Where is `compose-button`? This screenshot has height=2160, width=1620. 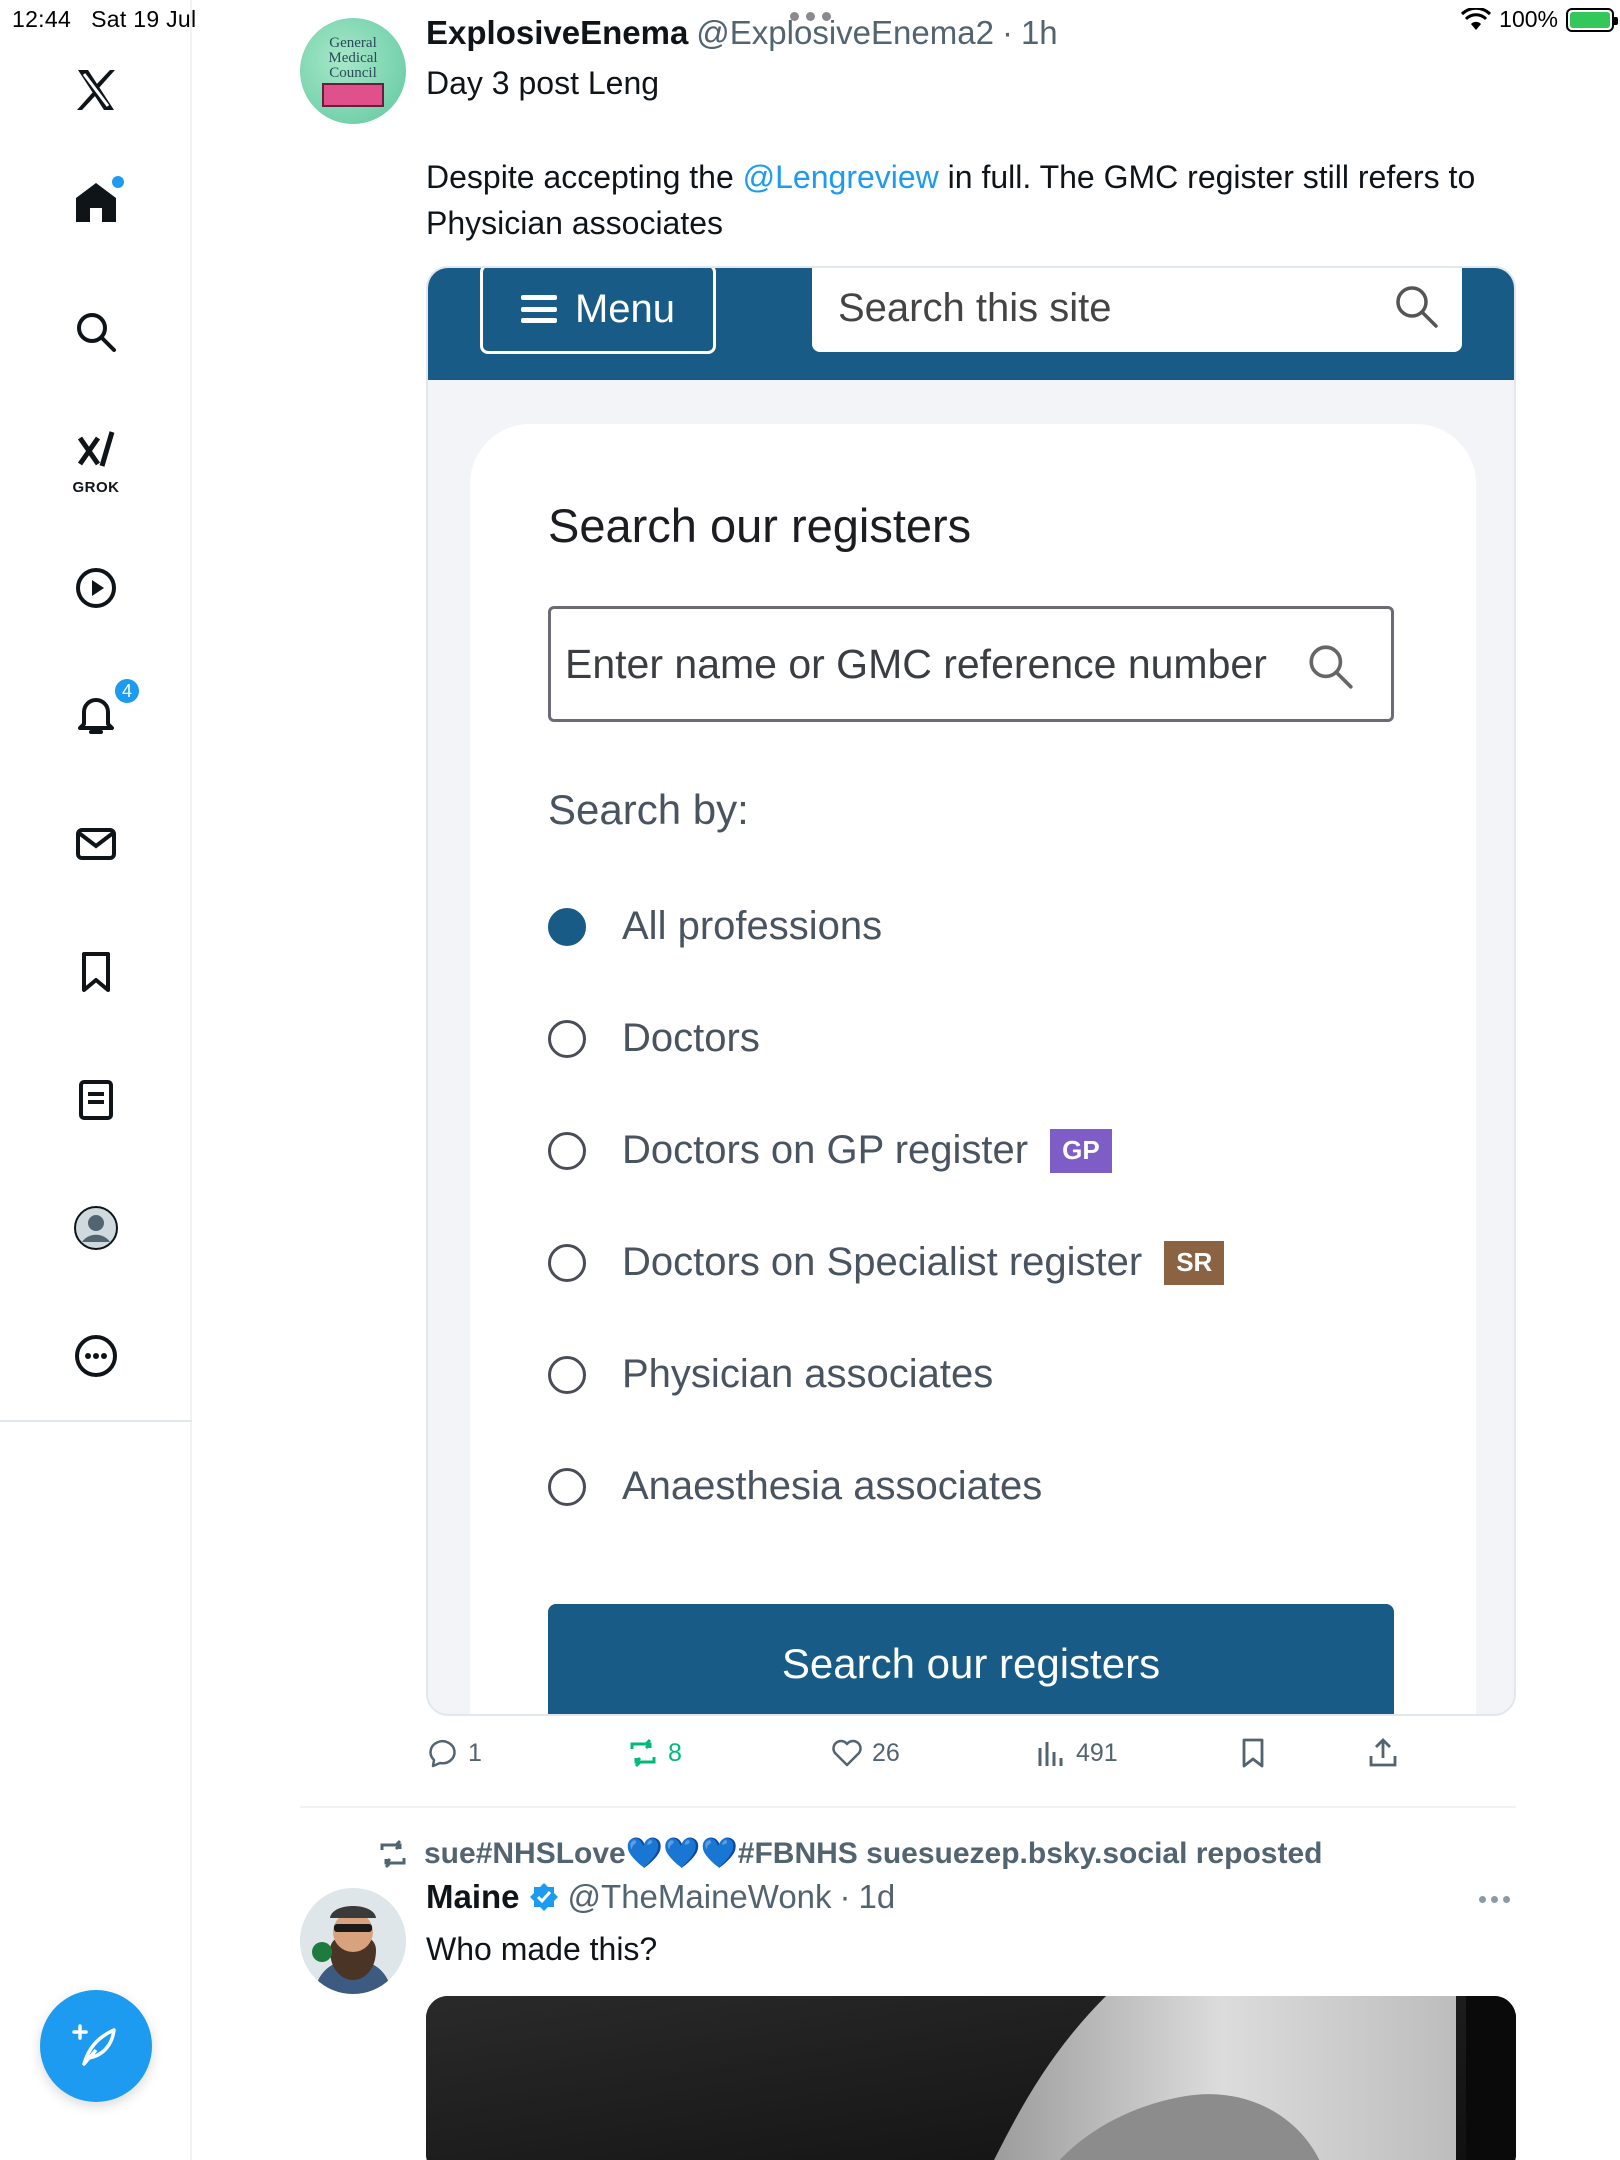 compose-button is located at coordinates (96, 2046).